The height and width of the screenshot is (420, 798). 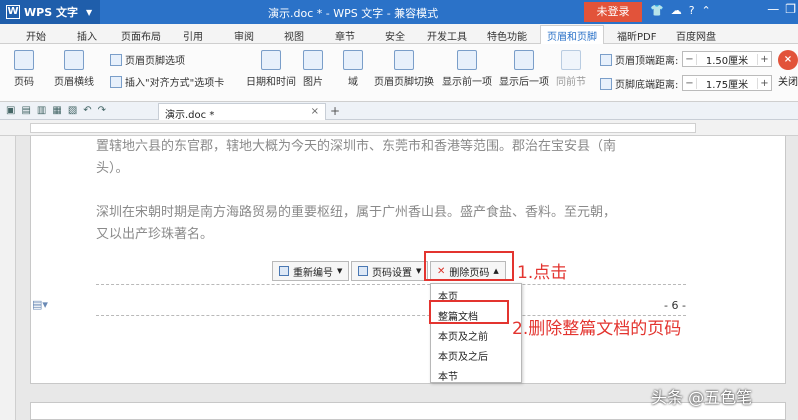 What do you see at coordinates (395, 35) in the screenshot?
I see `tab-security: 安全` at bounding box center [395, 35].